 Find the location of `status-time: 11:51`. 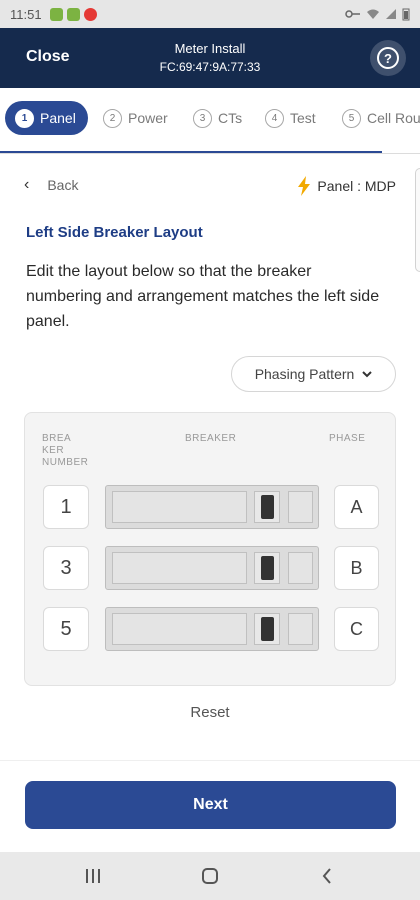

status-time: 11:51 is located at coordinates (26, 14).